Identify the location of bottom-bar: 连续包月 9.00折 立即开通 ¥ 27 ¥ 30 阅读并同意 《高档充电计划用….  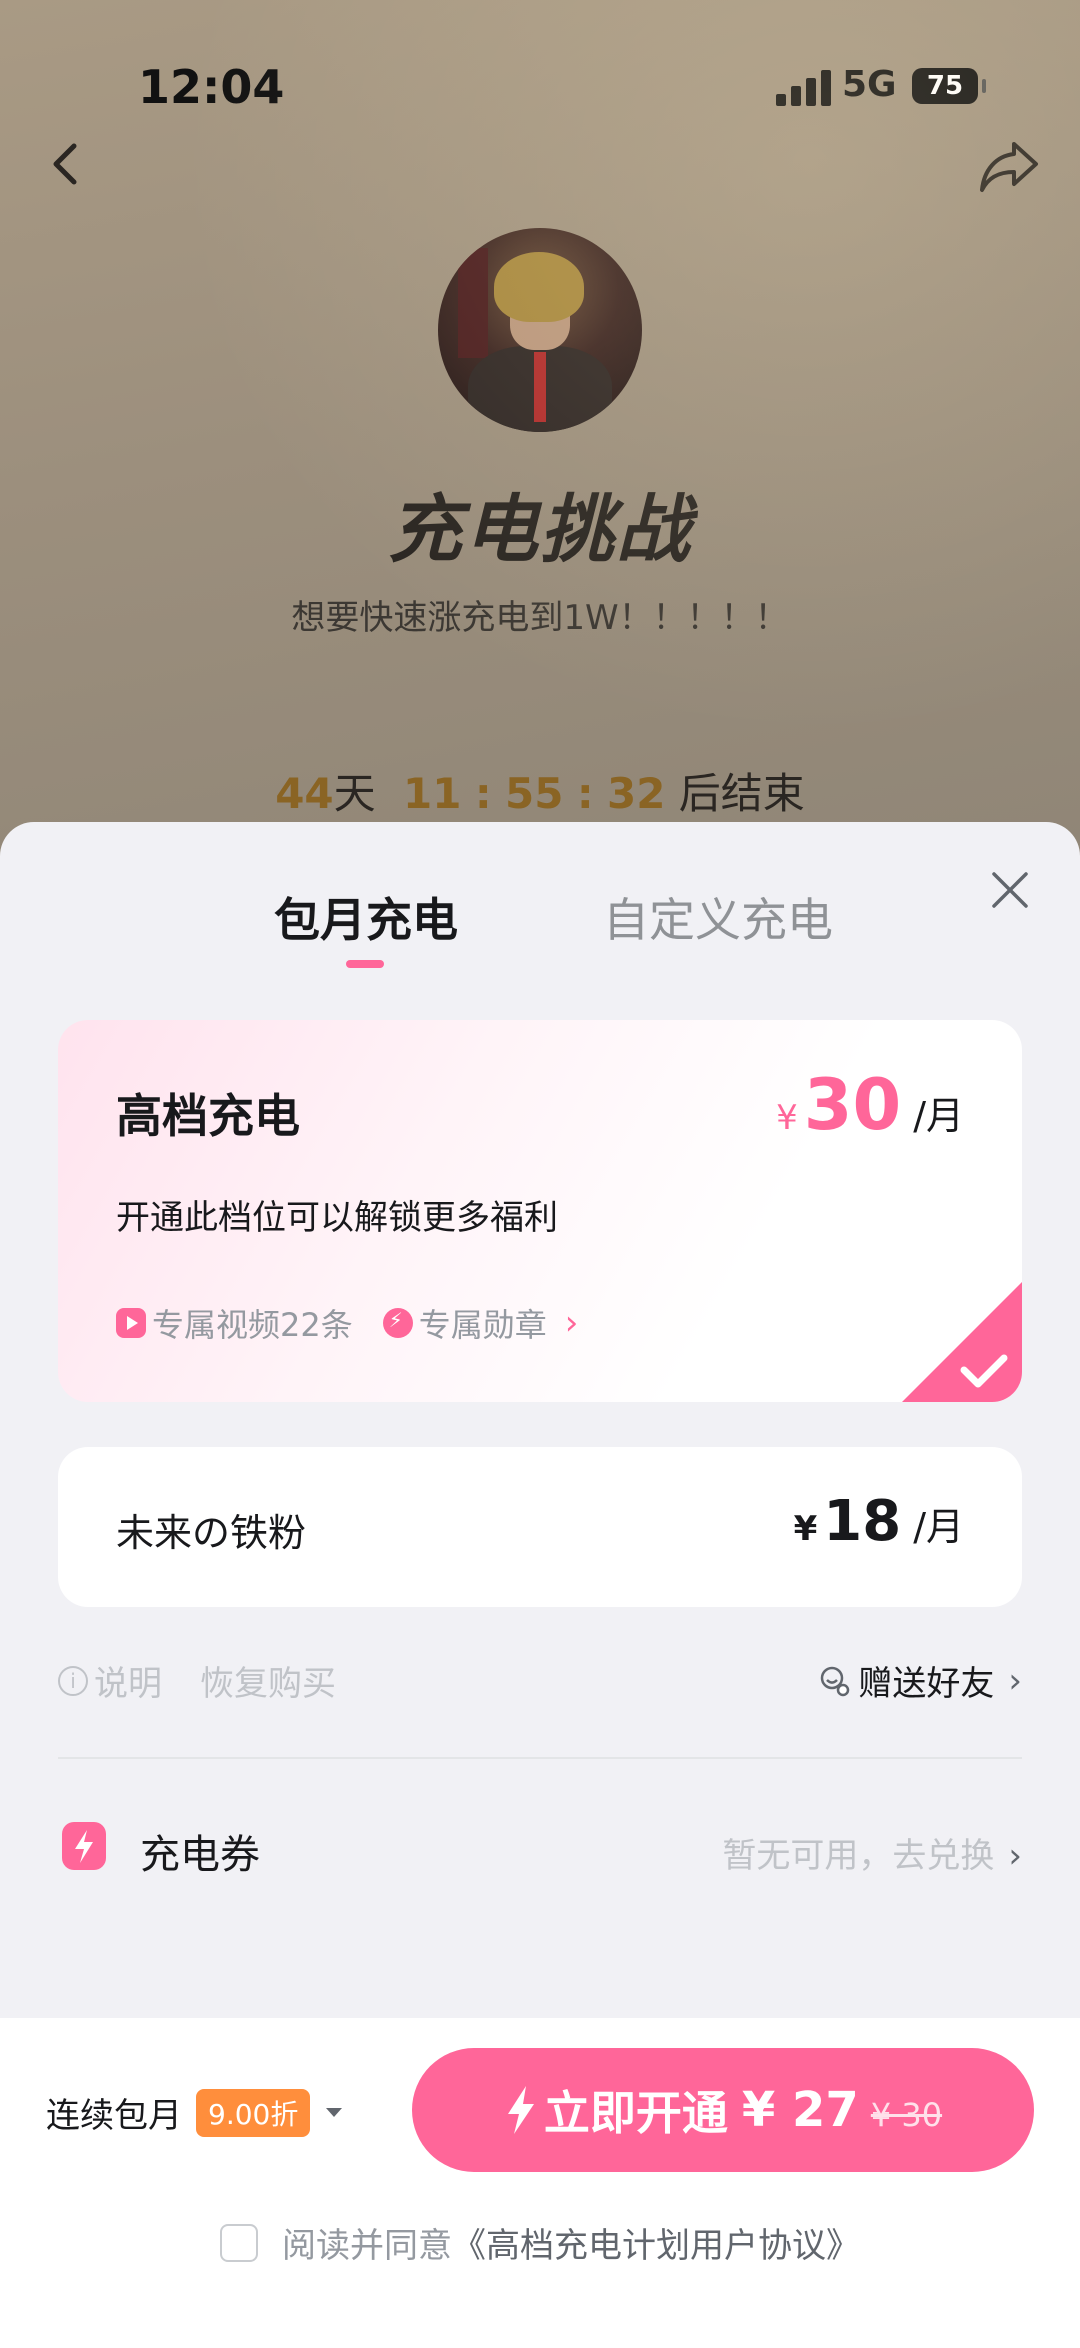
(540, 2183).